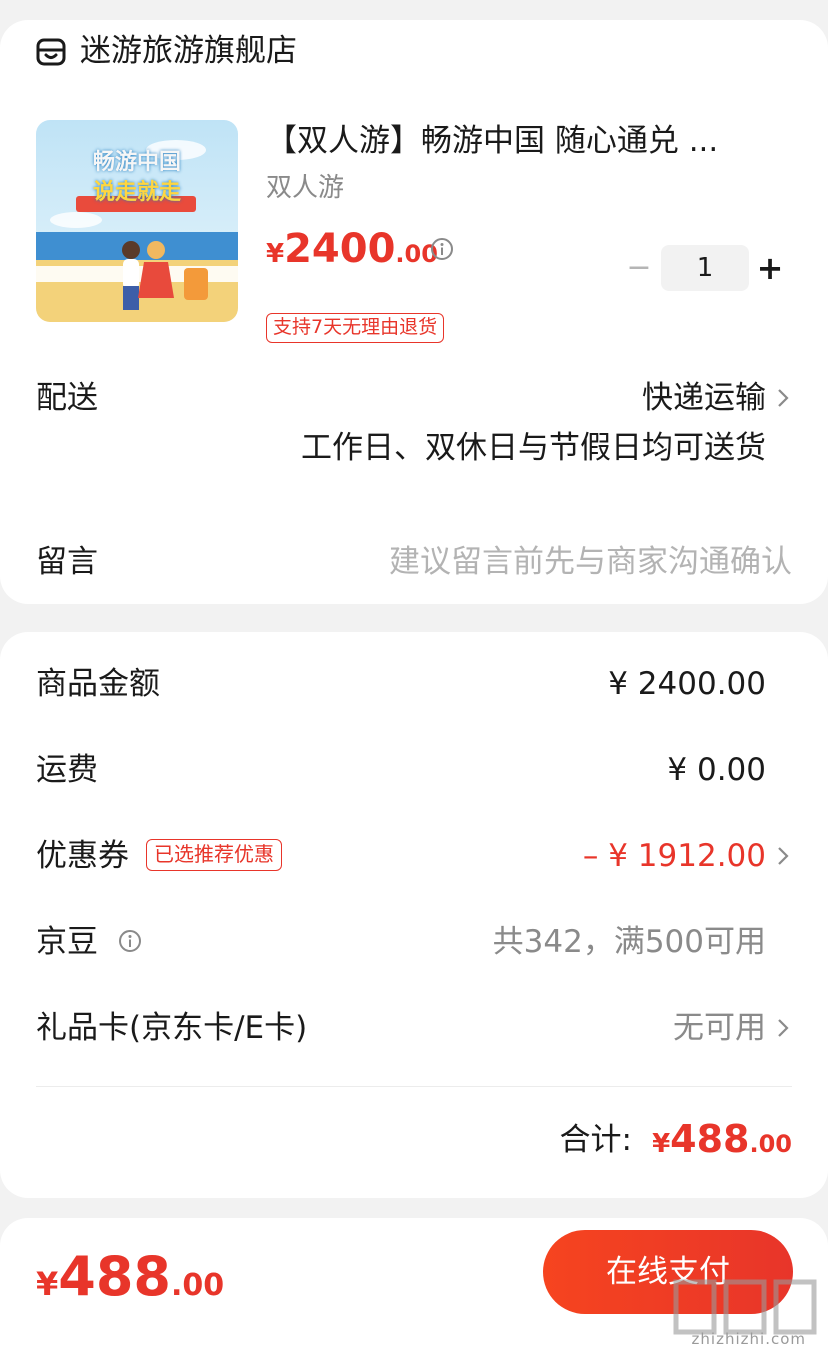 The width and height of the screenshot is (828, 1360). Describe the element at coordinates (355, 328) in the screenshot. I see `return-policy-badge: 支持7天无理由退货` at that location.